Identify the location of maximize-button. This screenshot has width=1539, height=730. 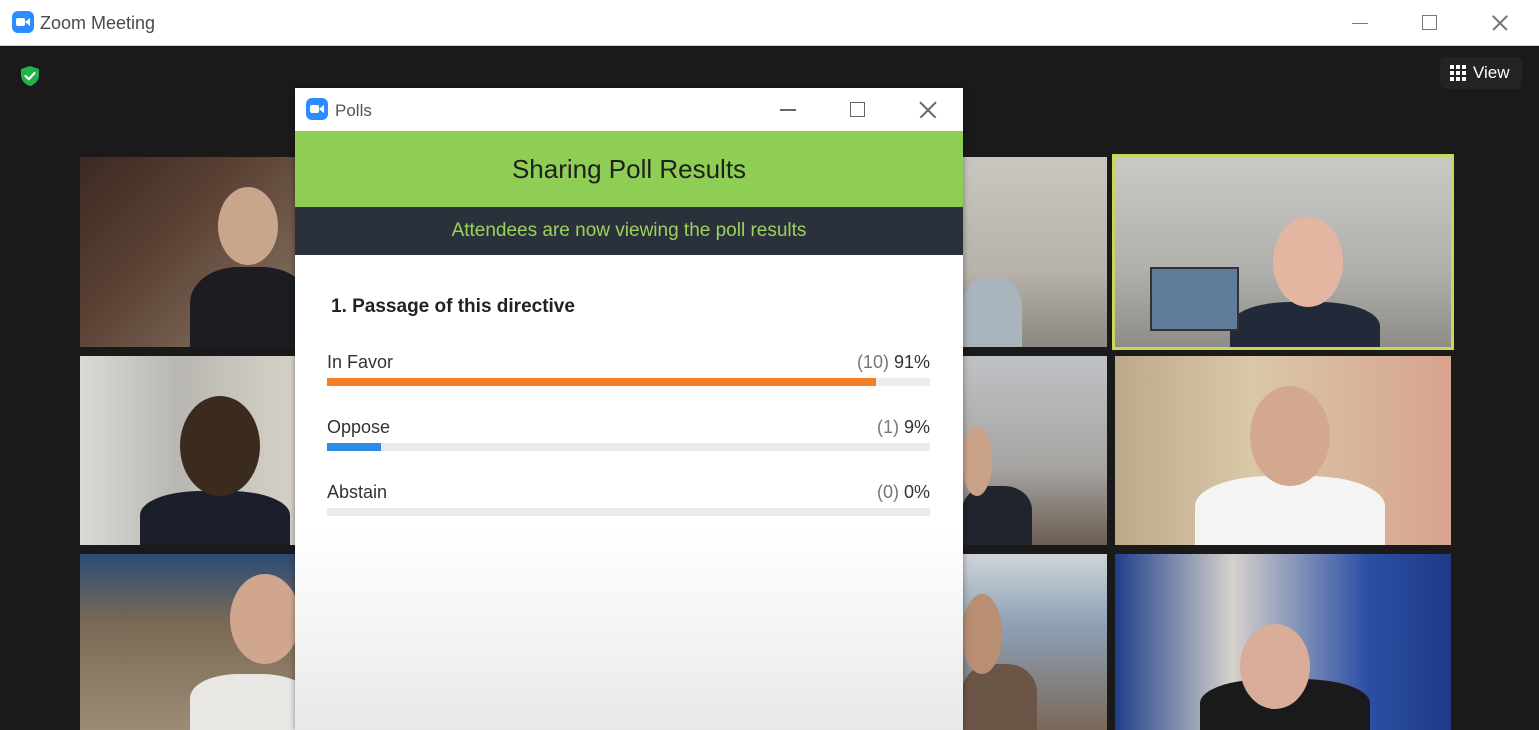
(1431, 23).